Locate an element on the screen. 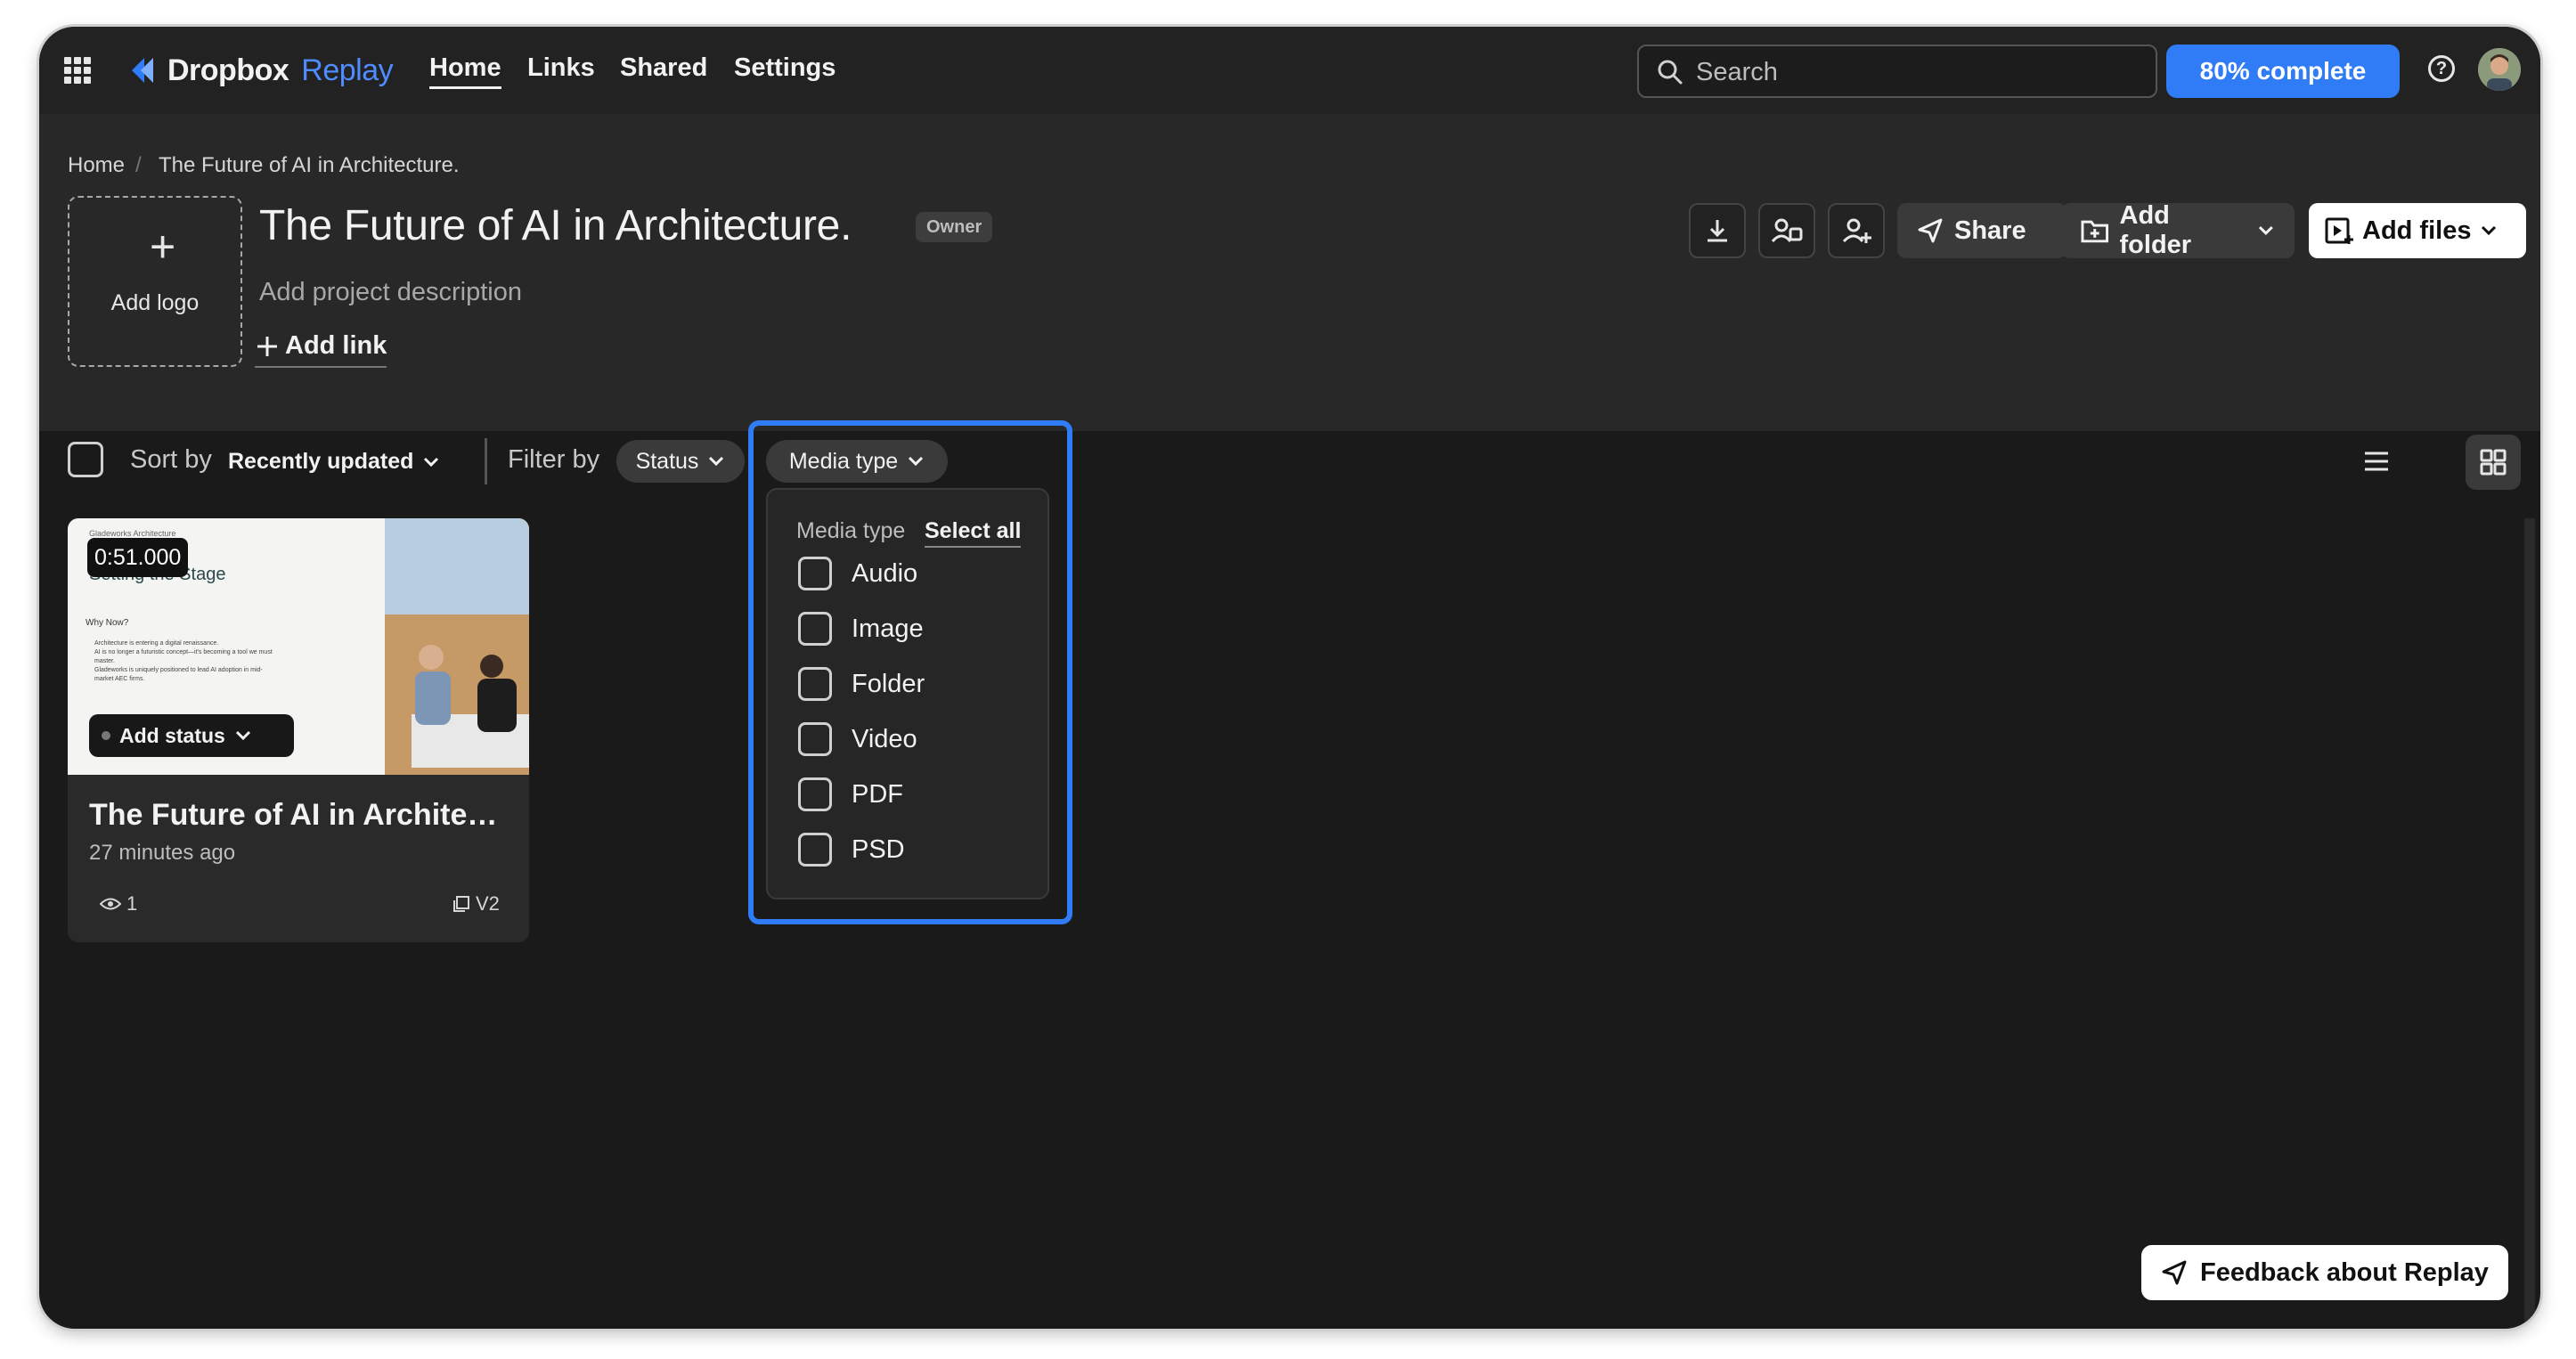 The width and height of the screenshot is (2576, 1359). nav-links: Links is located at coordinates (561, 68).